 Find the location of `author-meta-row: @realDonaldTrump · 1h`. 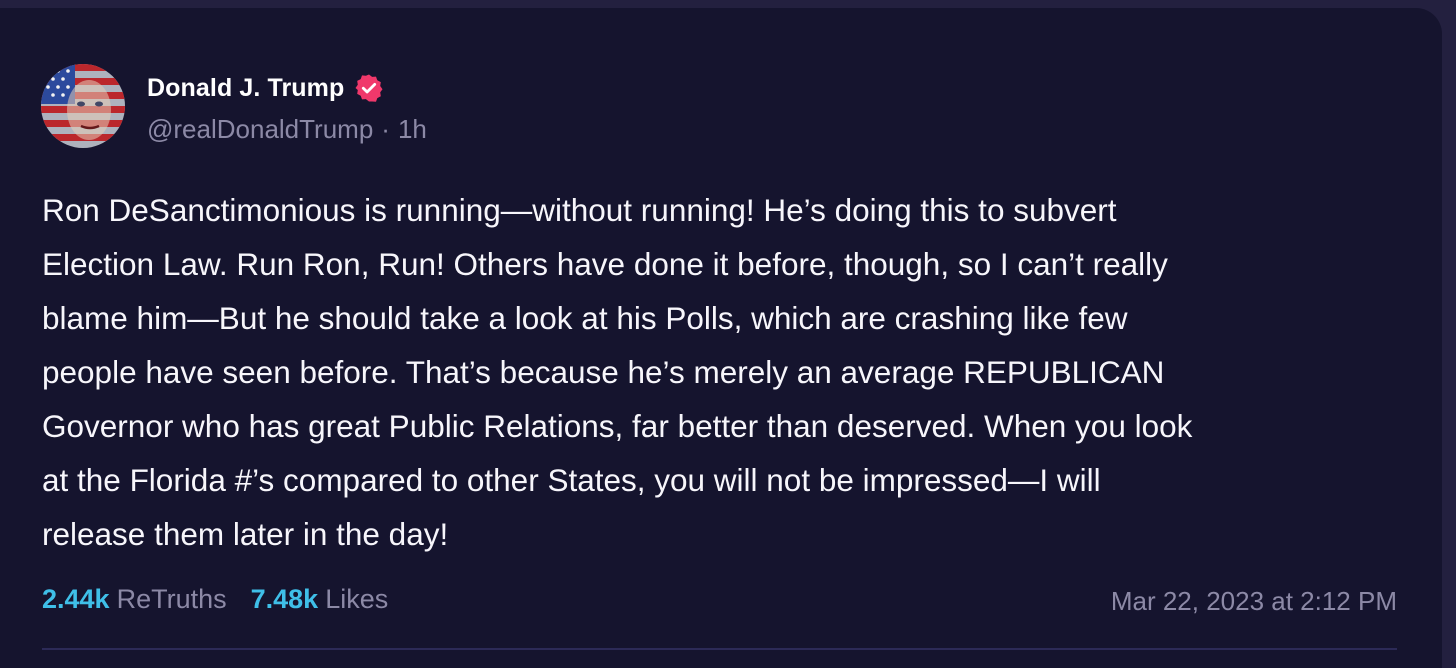

author-meta-row: @realDonaldTrump · 1h is located at coordinates (287, 129).